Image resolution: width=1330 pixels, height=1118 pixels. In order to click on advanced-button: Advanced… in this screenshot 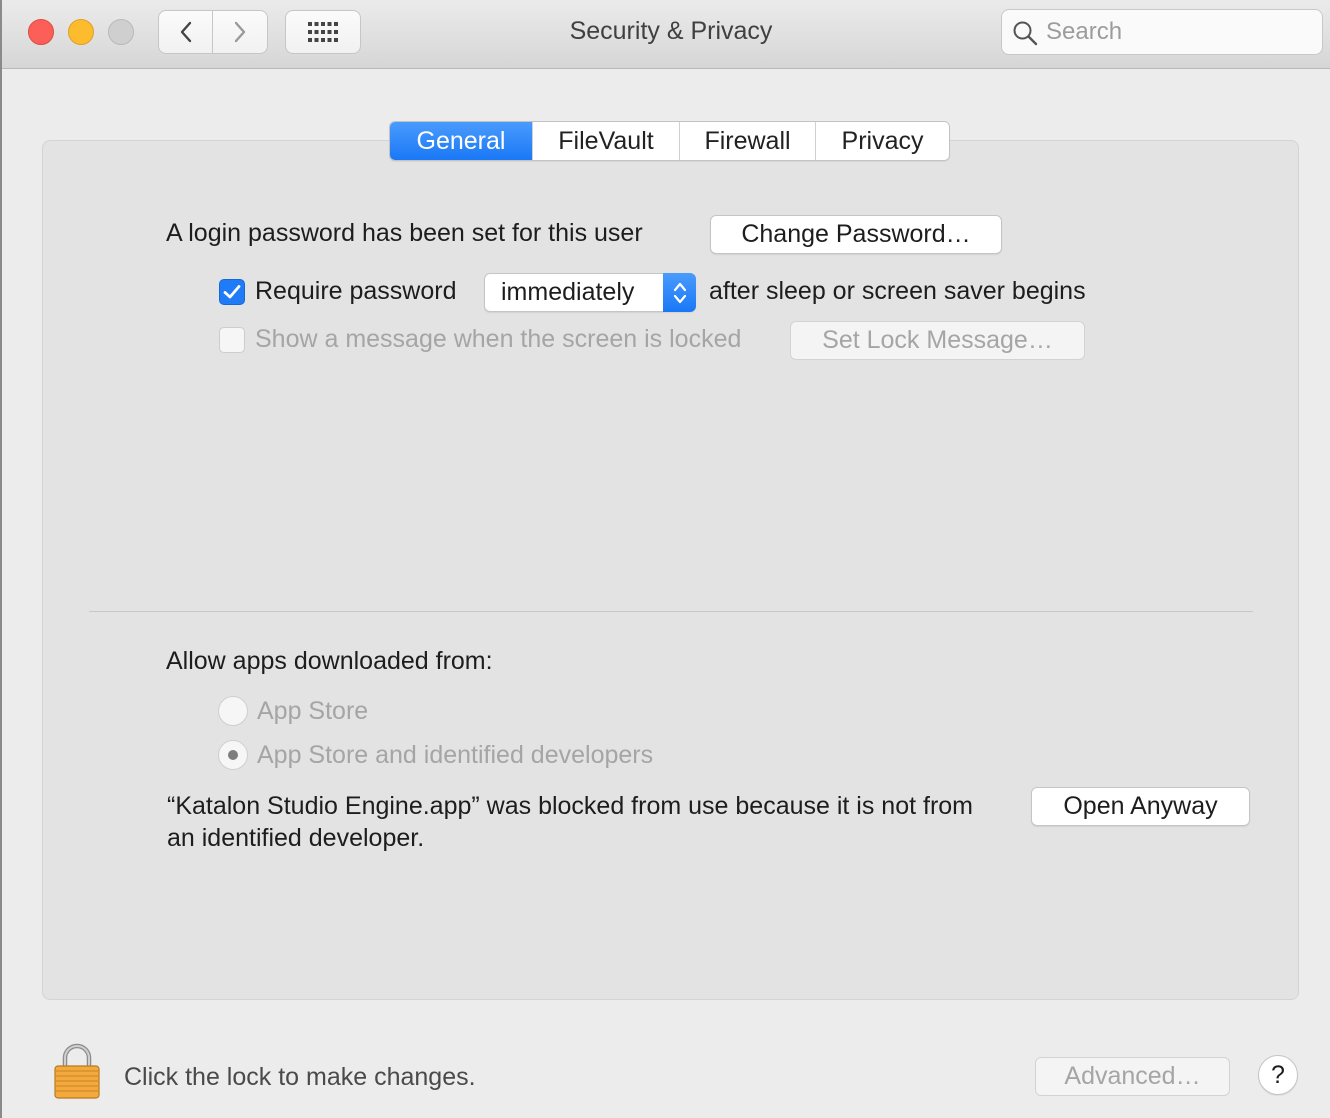, I will do `click(1132, 1076)`.